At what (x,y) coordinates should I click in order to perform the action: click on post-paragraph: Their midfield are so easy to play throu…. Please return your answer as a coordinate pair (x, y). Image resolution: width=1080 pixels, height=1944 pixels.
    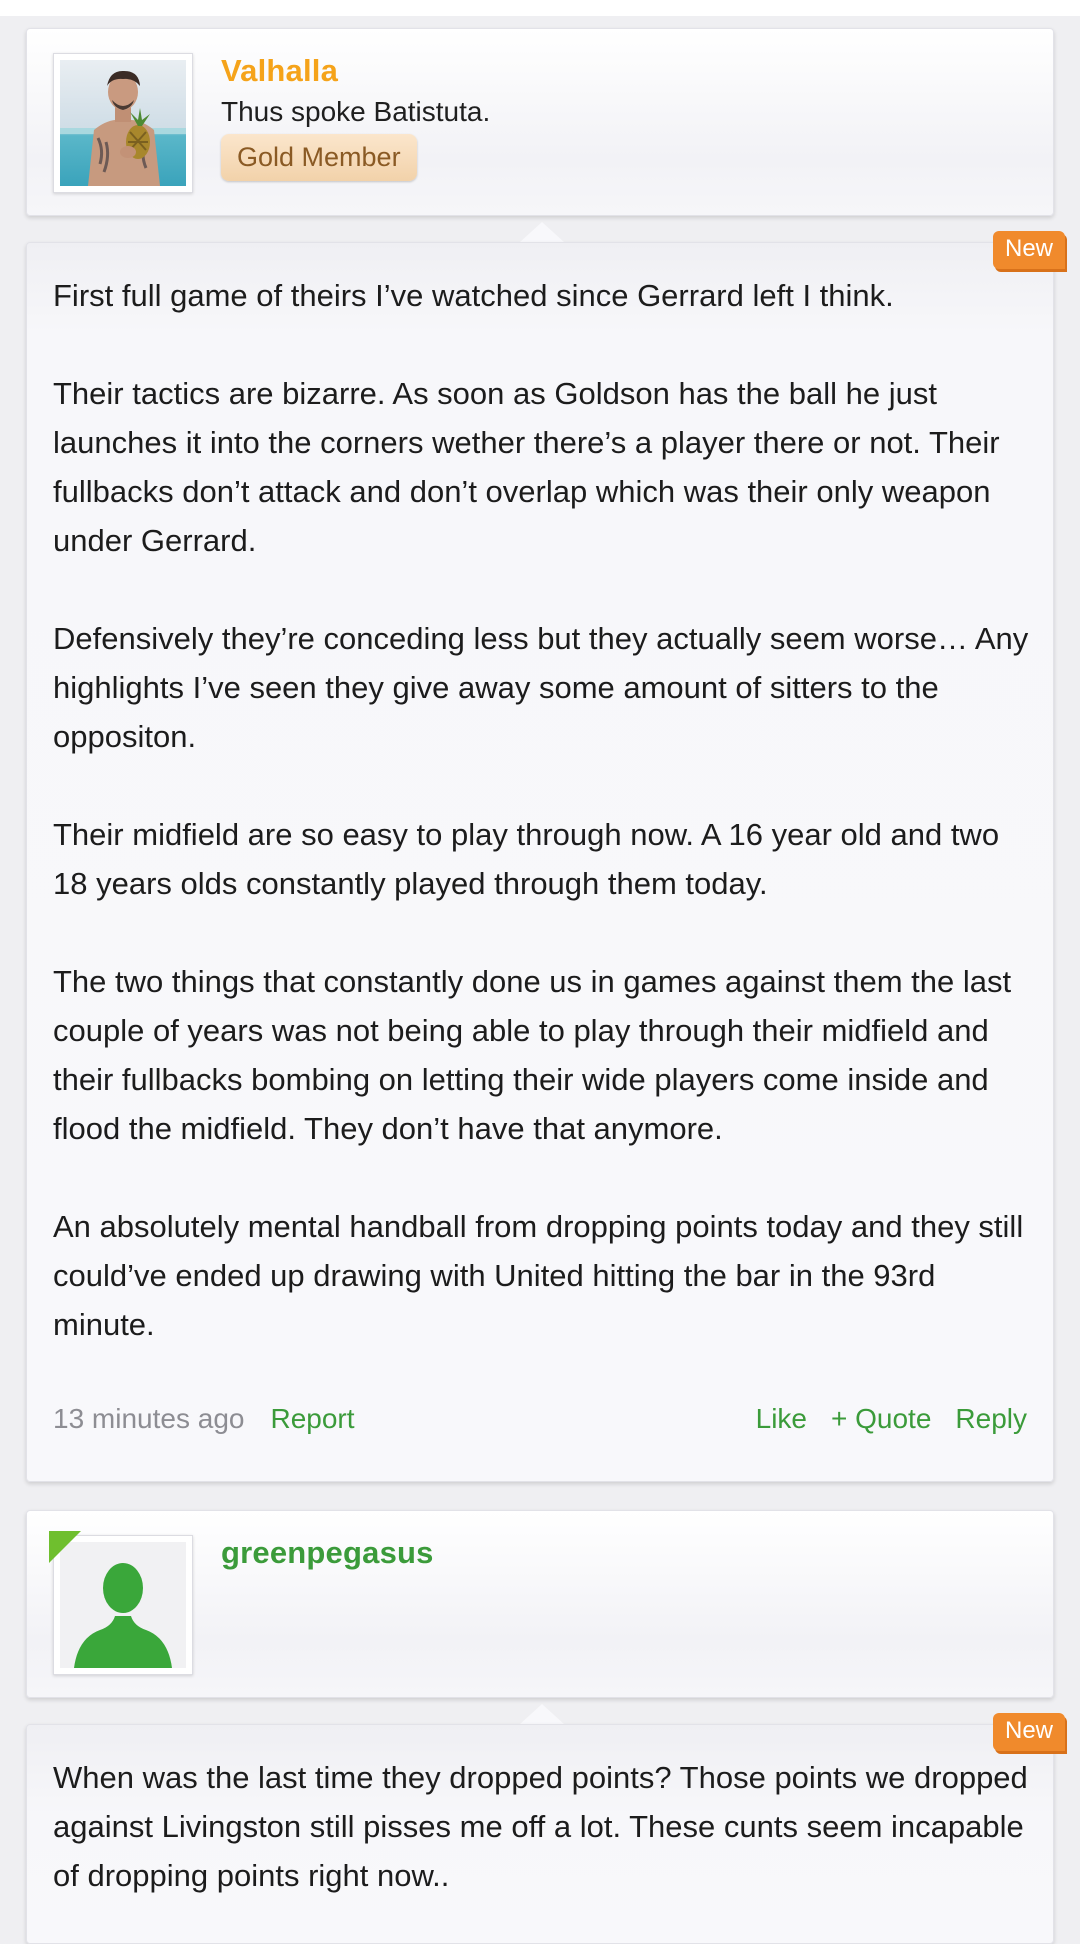
    Looking at the image, I should click on (526, 859).